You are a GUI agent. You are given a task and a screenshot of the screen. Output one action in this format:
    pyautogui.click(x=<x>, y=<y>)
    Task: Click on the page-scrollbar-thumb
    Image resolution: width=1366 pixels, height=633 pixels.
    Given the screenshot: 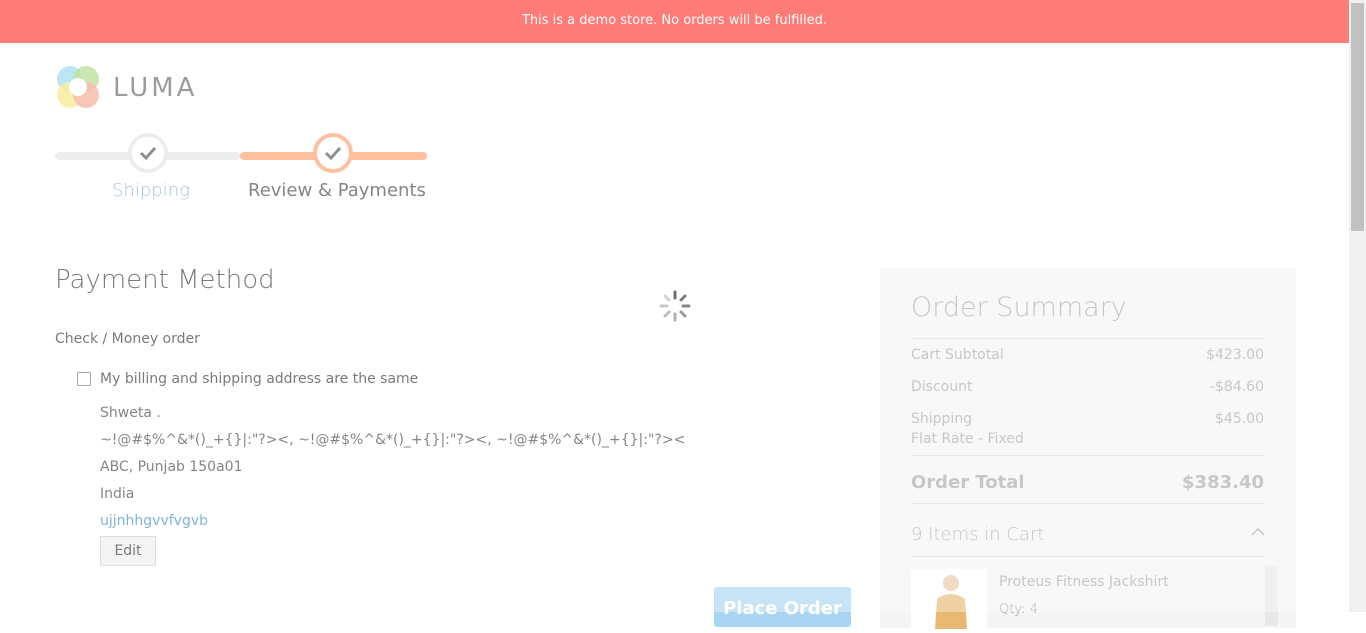 What is the action you would take?
    pyautogui.click(x=1357, y=117)
    